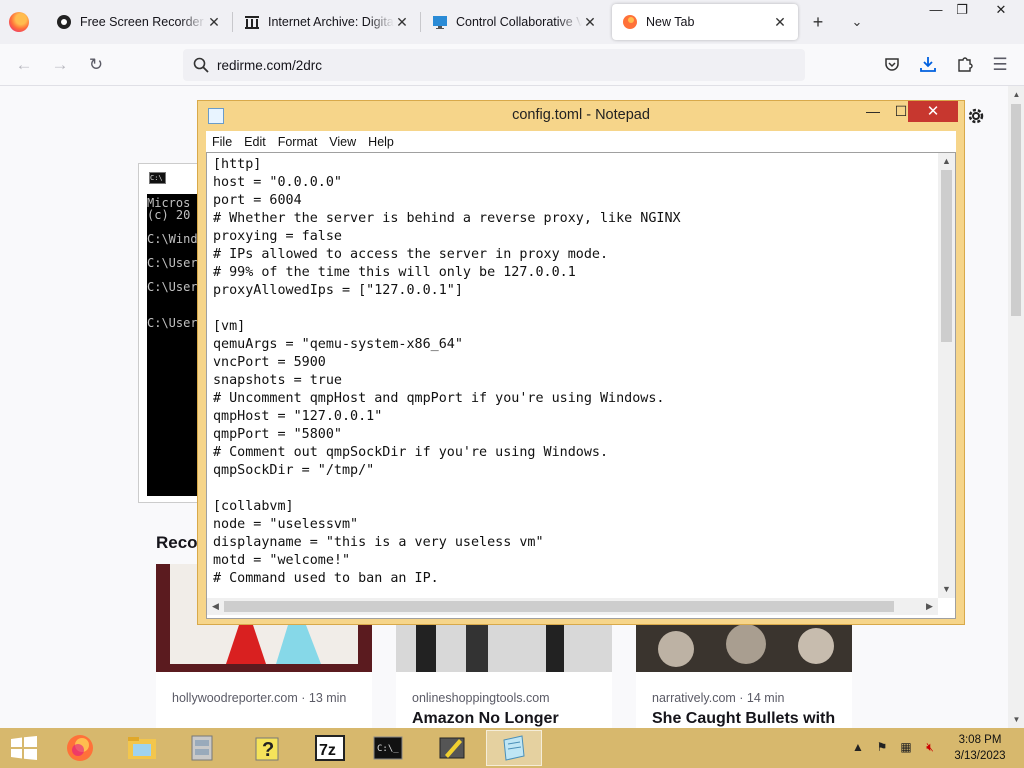 The image size is (1024, 768). I want to click on close-window-icon: ✕, so click(1001, 11).